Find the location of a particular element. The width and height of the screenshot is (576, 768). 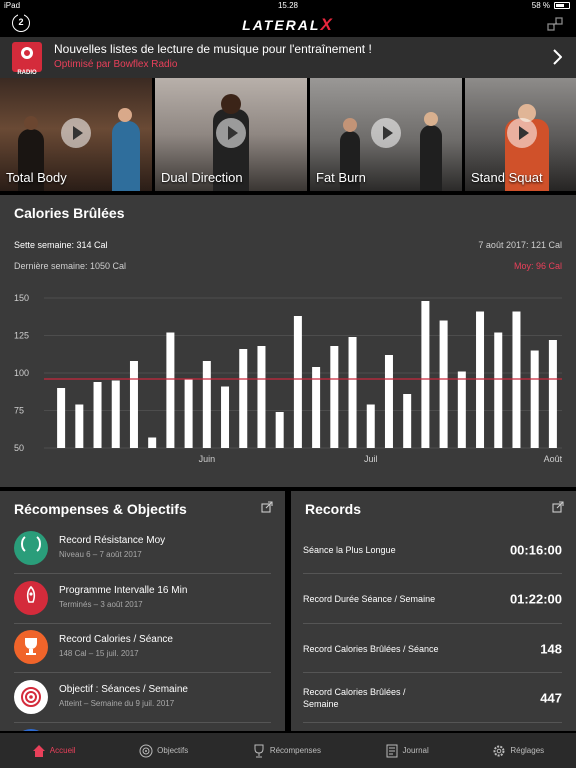

workout-card-fat-burn: Fat Burn is located at coordinates (386, 134).